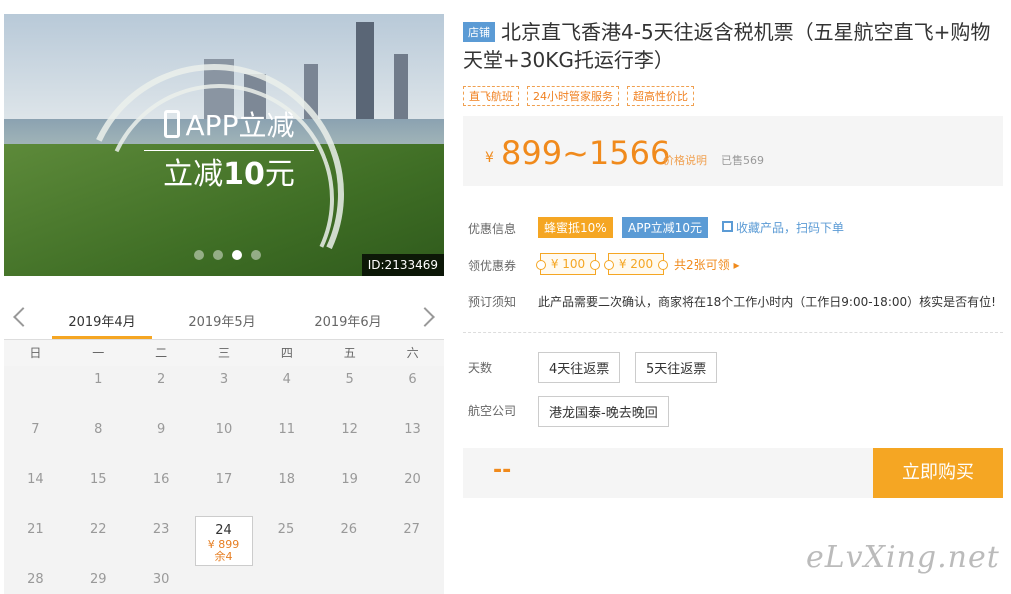 Image resolution: width=1011 pixels, height=594 pixels. Describe the element at coordinates (161, 580) in the screenshot. I see `calendar-day: 30` at that location.